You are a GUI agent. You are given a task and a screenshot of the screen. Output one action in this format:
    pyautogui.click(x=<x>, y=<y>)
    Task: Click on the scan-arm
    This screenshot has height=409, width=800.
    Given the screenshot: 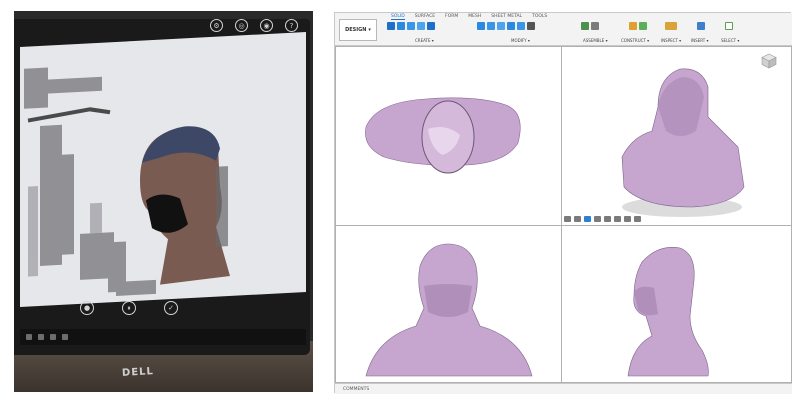 What is the action you would take?
    pyautogui.click(x=69, y=115)
    